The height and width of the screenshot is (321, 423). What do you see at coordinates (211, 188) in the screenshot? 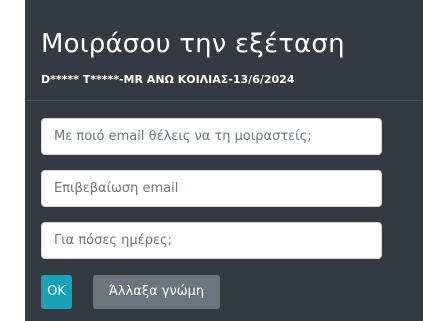
I see `confirm-email-input` at bounding box center [211, 188].